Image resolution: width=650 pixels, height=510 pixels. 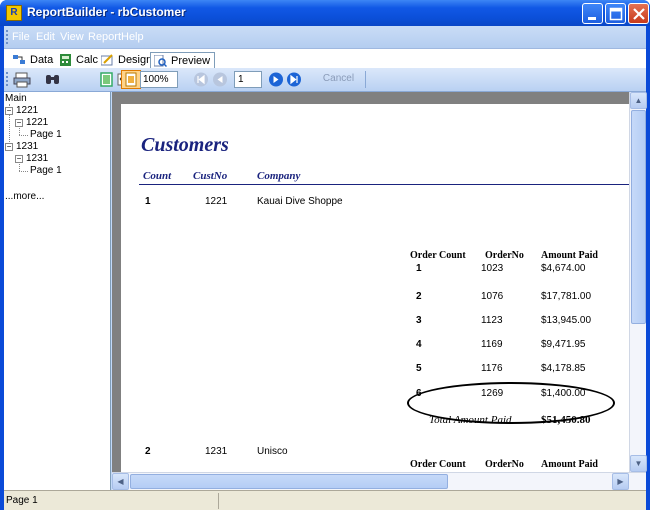 I want to click on order-no: 1123, so click(x=492, y=320).